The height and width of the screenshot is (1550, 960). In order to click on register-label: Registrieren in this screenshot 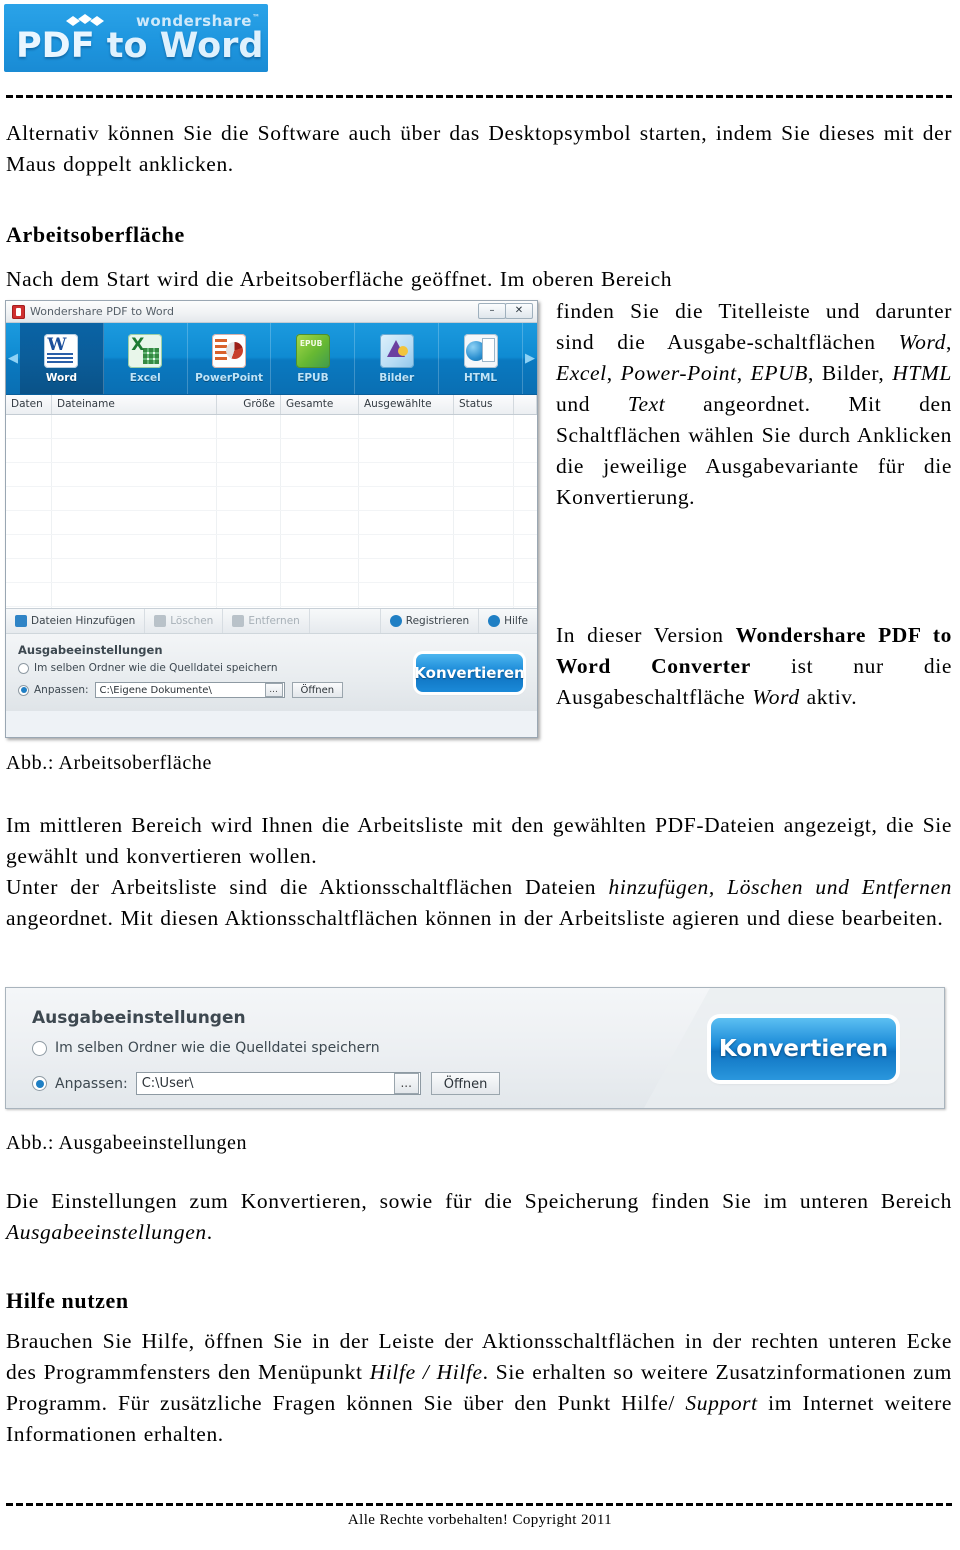, I will do `click(437, 621)`.